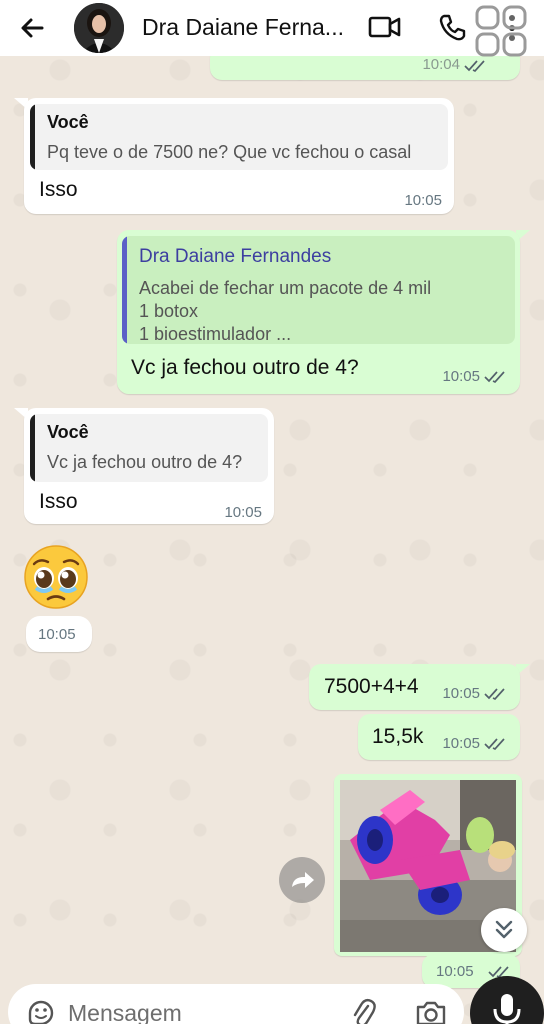 The image size is (544, 1024). Describe the element at coordinates (32, 28) in the screenshot. I see `back-arrow-icon` at that location.